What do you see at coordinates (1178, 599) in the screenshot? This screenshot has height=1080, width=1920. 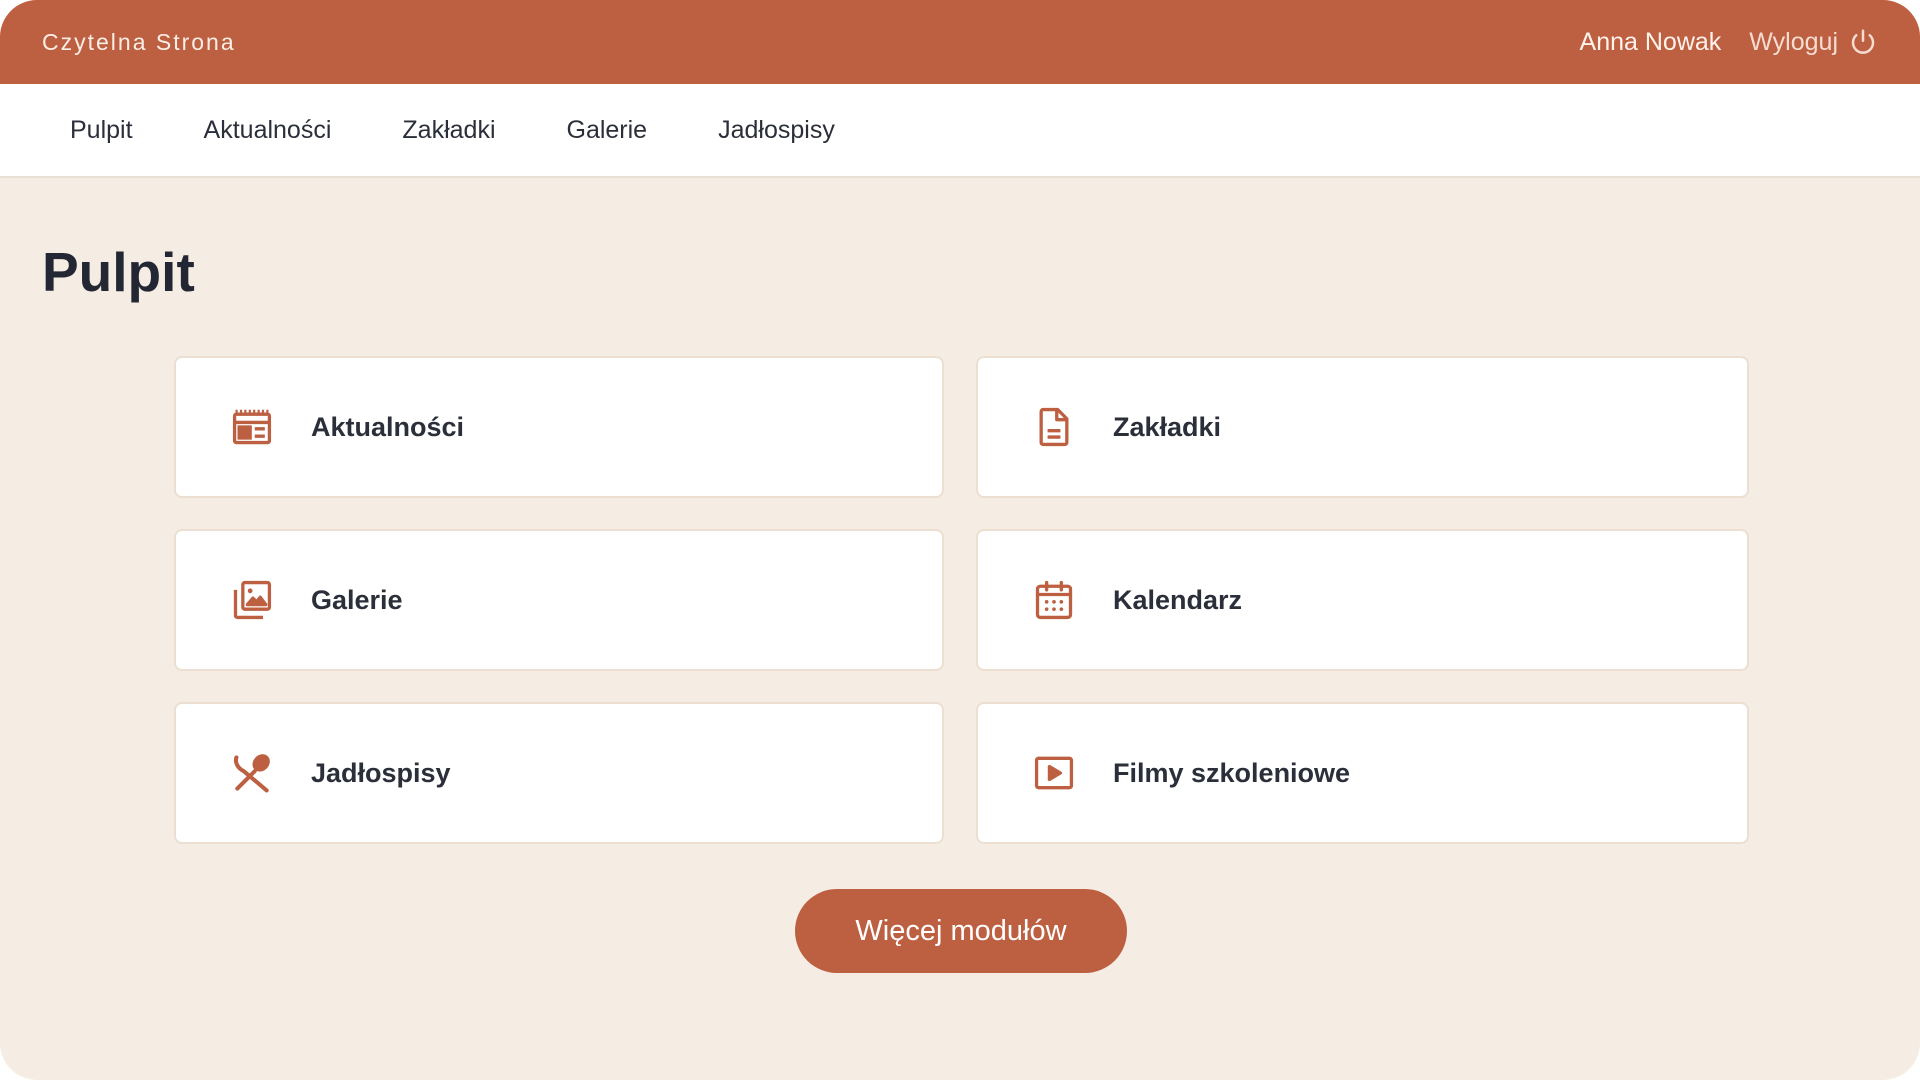 I see `module-label: Kalendarz` at bounding box center [1178, 599].